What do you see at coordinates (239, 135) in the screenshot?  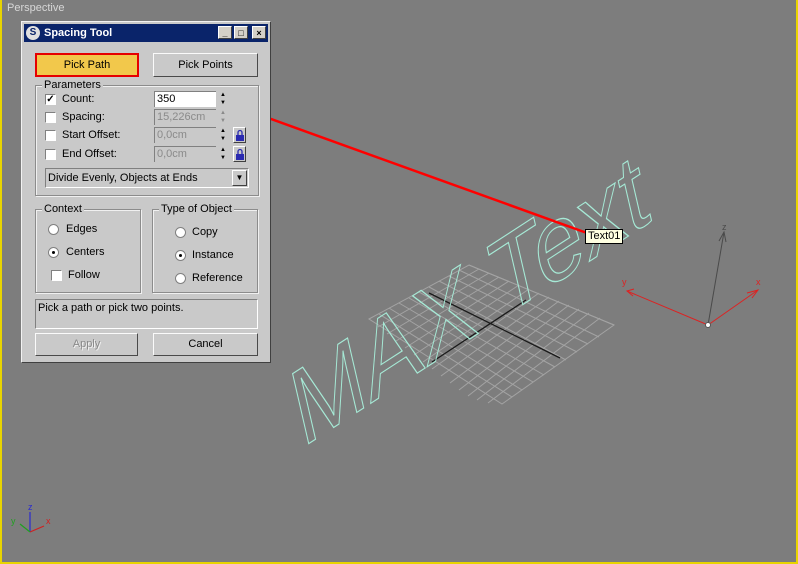 I see `start-offset-lock-icon` at bounding box center [239, 135].